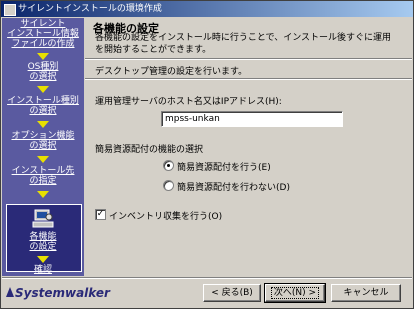  Describe the element at coordinates (168, 185) in the screenshot. I see `distribution-no-radio` at that location.